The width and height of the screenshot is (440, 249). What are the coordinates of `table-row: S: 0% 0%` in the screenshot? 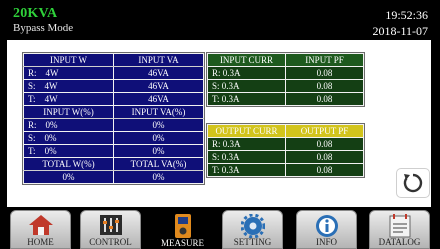 It's located at (113, 138).